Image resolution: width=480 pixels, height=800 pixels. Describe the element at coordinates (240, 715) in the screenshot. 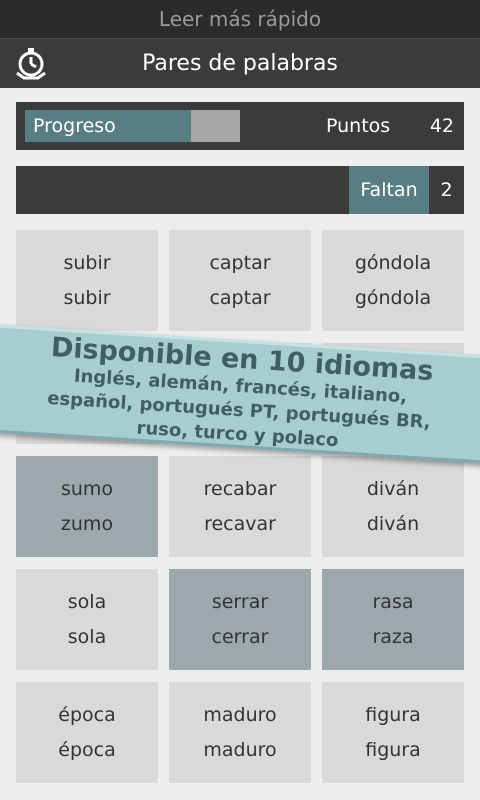

I see `word-top: maduro` at that location.